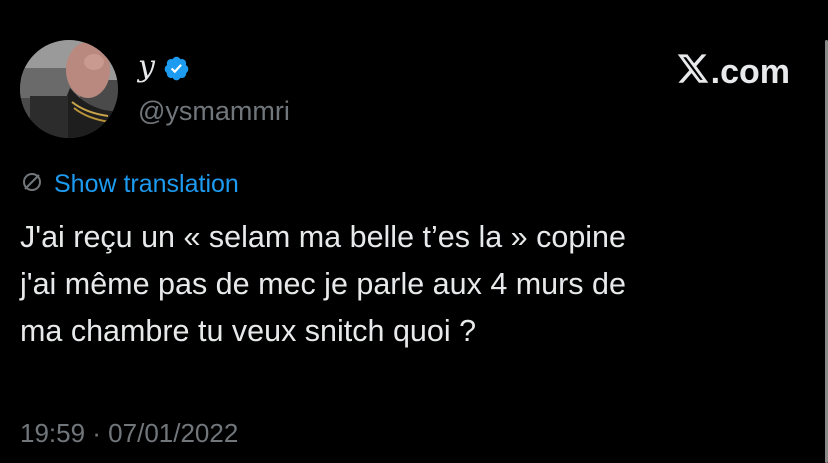 The width and height of the screenshot is (828, 463). What do you see at coordinates (750, 72) in the screenshot?
I see `brand-domain: .com` at bounding box center [750, 72].